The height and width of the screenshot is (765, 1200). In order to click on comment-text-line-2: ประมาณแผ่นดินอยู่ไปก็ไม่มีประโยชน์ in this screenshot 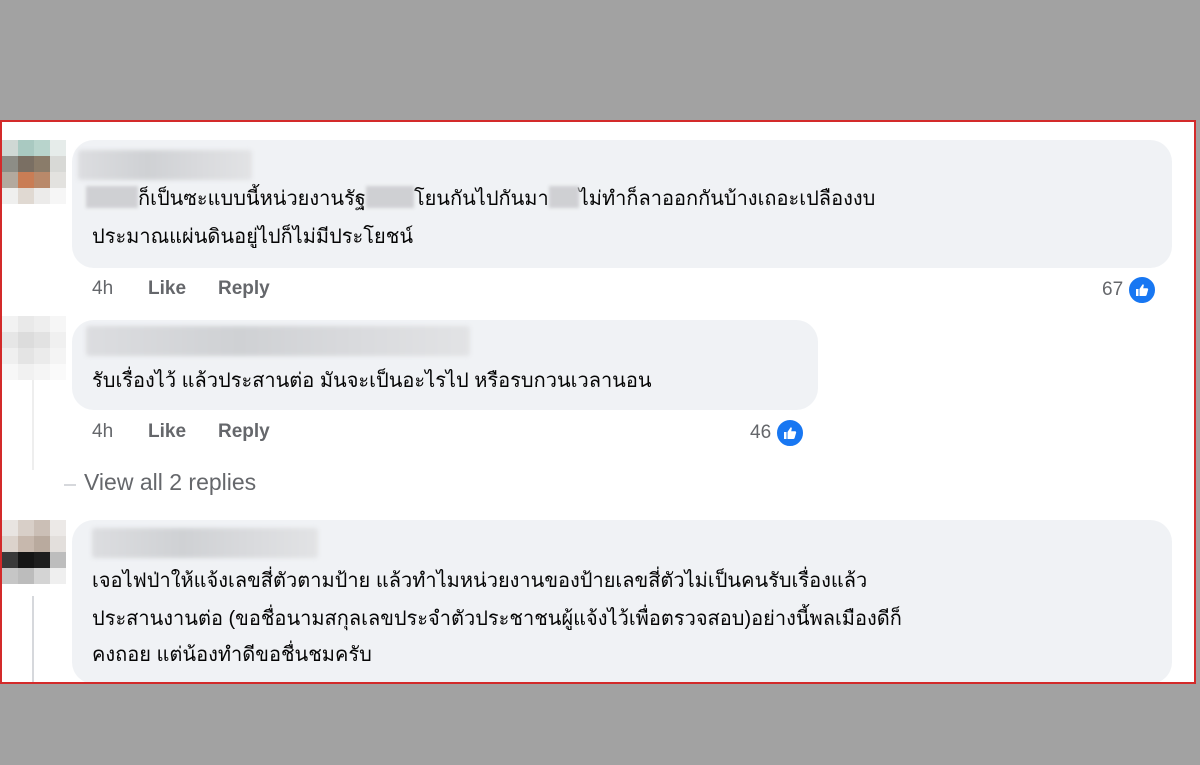, I will do `click(252, 237)`.